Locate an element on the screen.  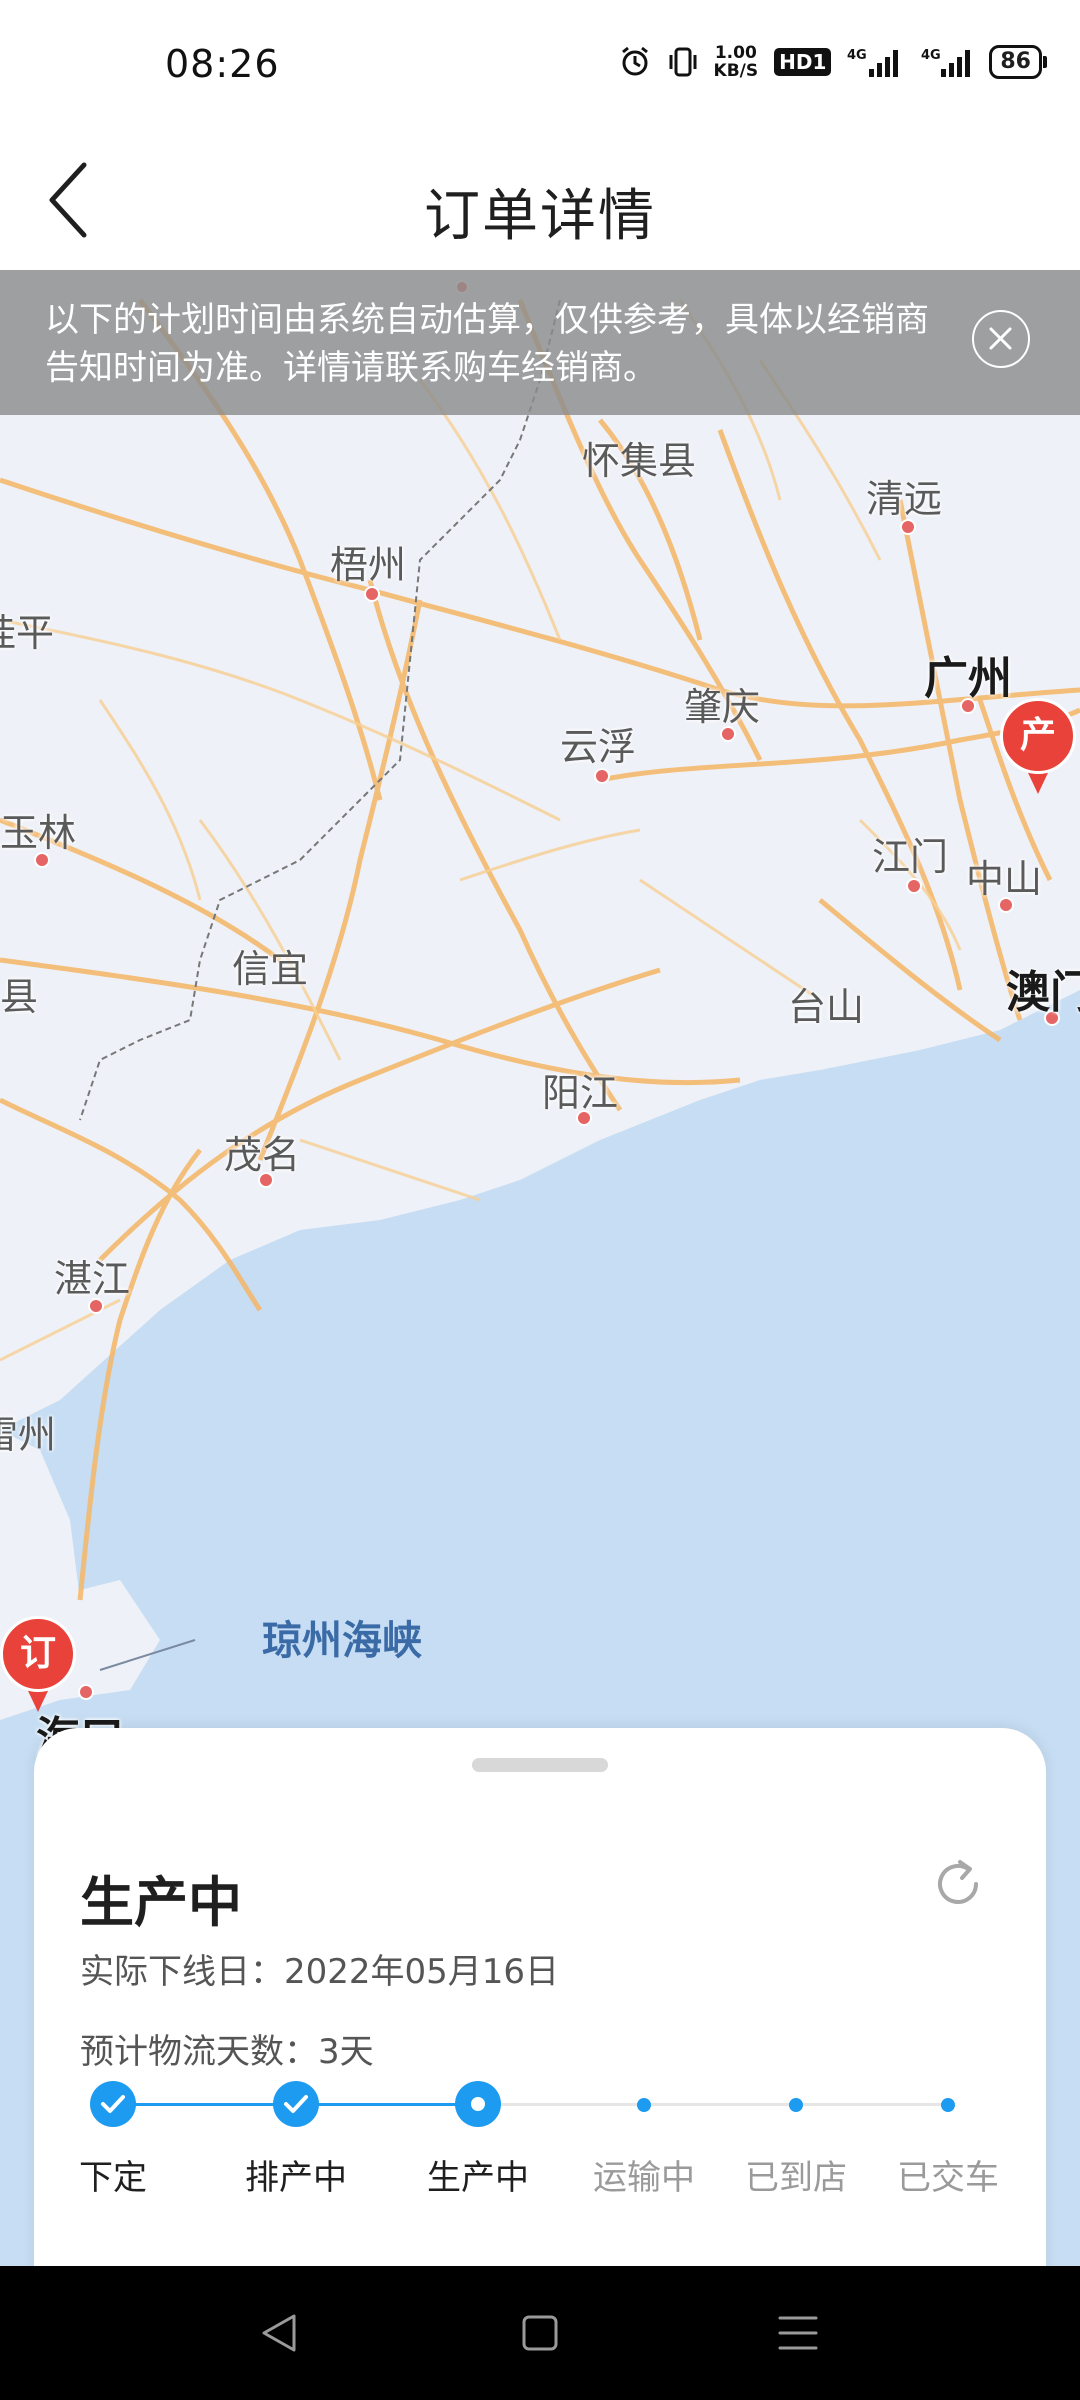
nav-back-button is located at coordinates (280, 2333).